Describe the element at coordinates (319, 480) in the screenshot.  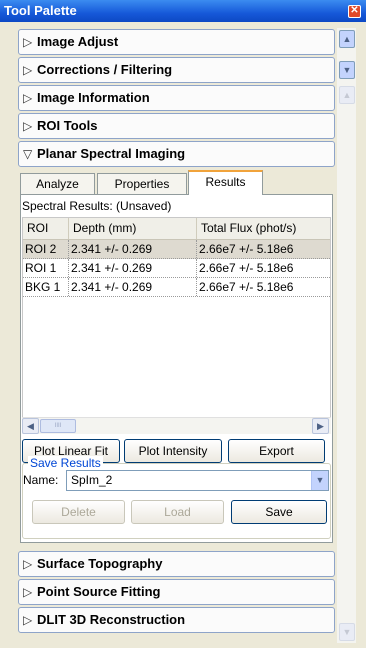
I see `chevron-down-icon: ▼` at that location.